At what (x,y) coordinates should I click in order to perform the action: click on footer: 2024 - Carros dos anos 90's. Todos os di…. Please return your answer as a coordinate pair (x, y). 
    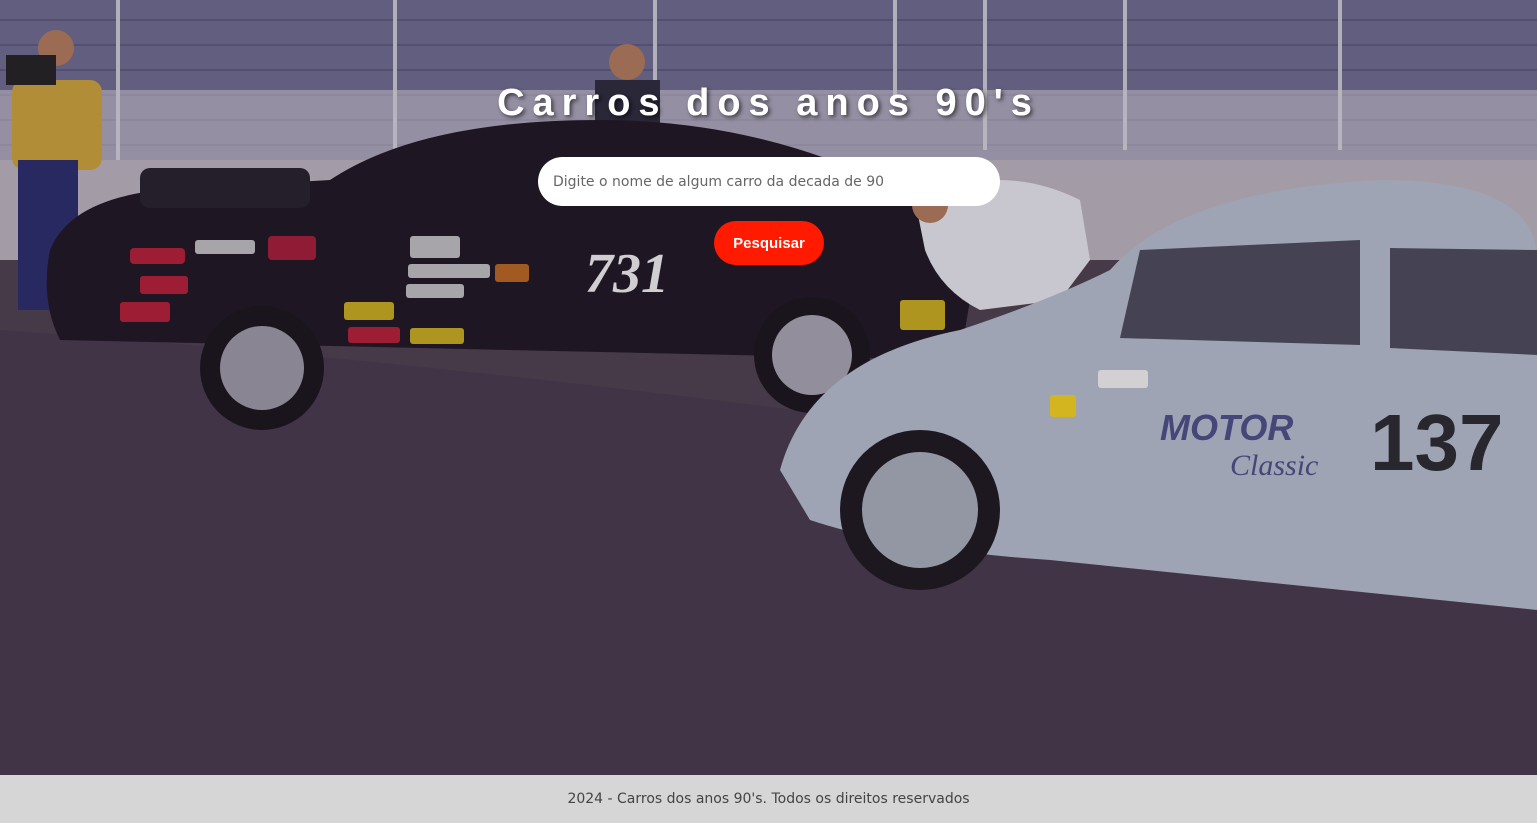
    Looking at the image, I should click on (768, 799).